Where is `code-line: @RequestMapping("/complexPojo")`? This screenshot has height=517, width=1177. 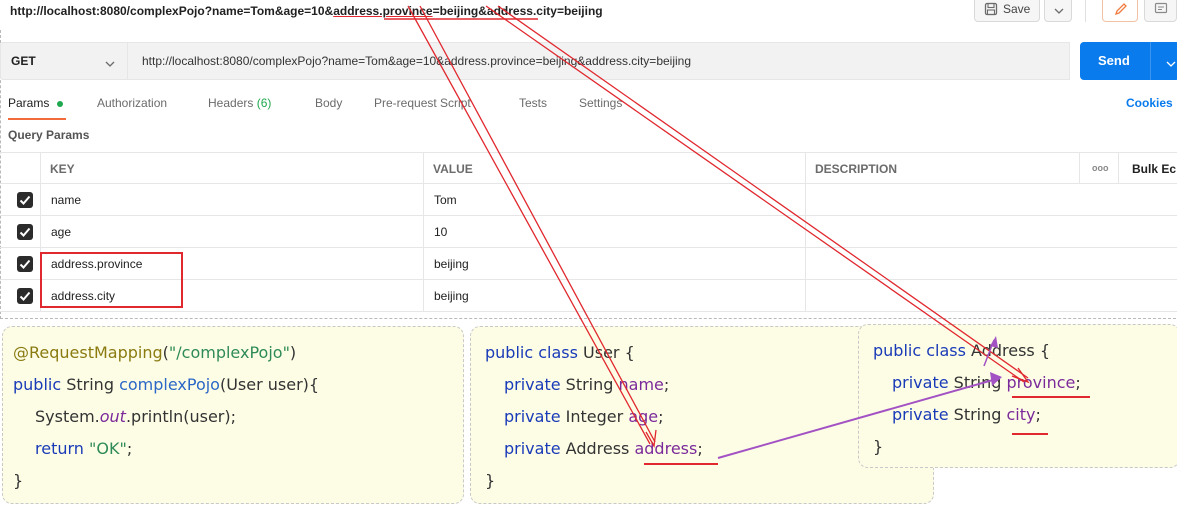
code-line: @RequestMapping("/complexPojo") is located at coordinates (154, 352).